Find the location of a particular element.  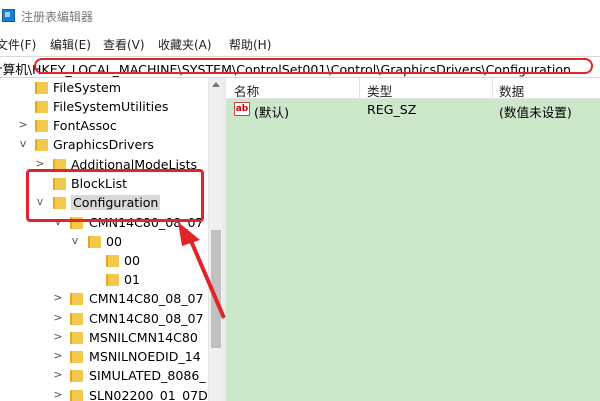

scroll-up-icon is located at coordinates (216, 84).